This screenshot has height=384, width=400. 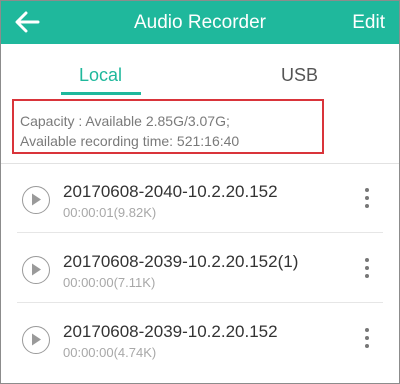 What do you see at coordinates (110, 212) in the screenshot?
I see `recording-duration-size: 00:00:01(9.82K)` at bounding box center [110, 212].